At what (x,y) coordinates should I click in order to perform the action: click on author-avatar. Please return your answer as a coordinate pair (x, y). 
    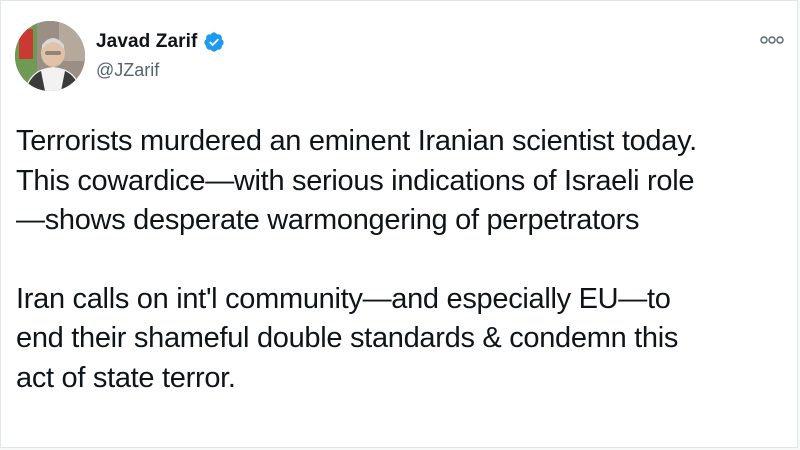
    Looking at the image, I should click on (50, 56).